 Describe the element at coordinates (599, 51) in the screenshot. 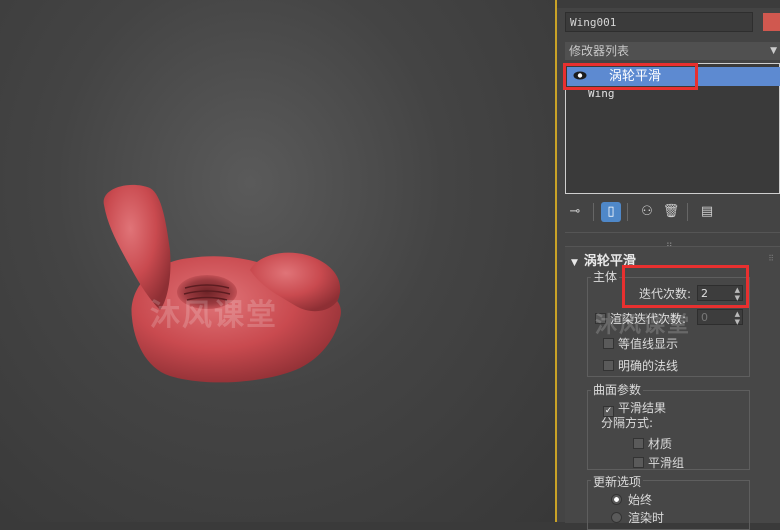

I see `modifier-list-label: 修改器列表` at that location.